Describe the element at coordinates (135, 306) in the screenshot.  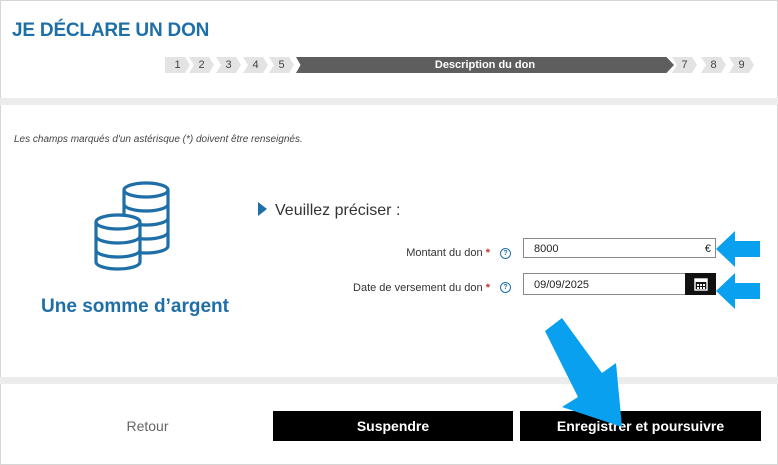
I see `category-label: Une somme d’argent` at that location.